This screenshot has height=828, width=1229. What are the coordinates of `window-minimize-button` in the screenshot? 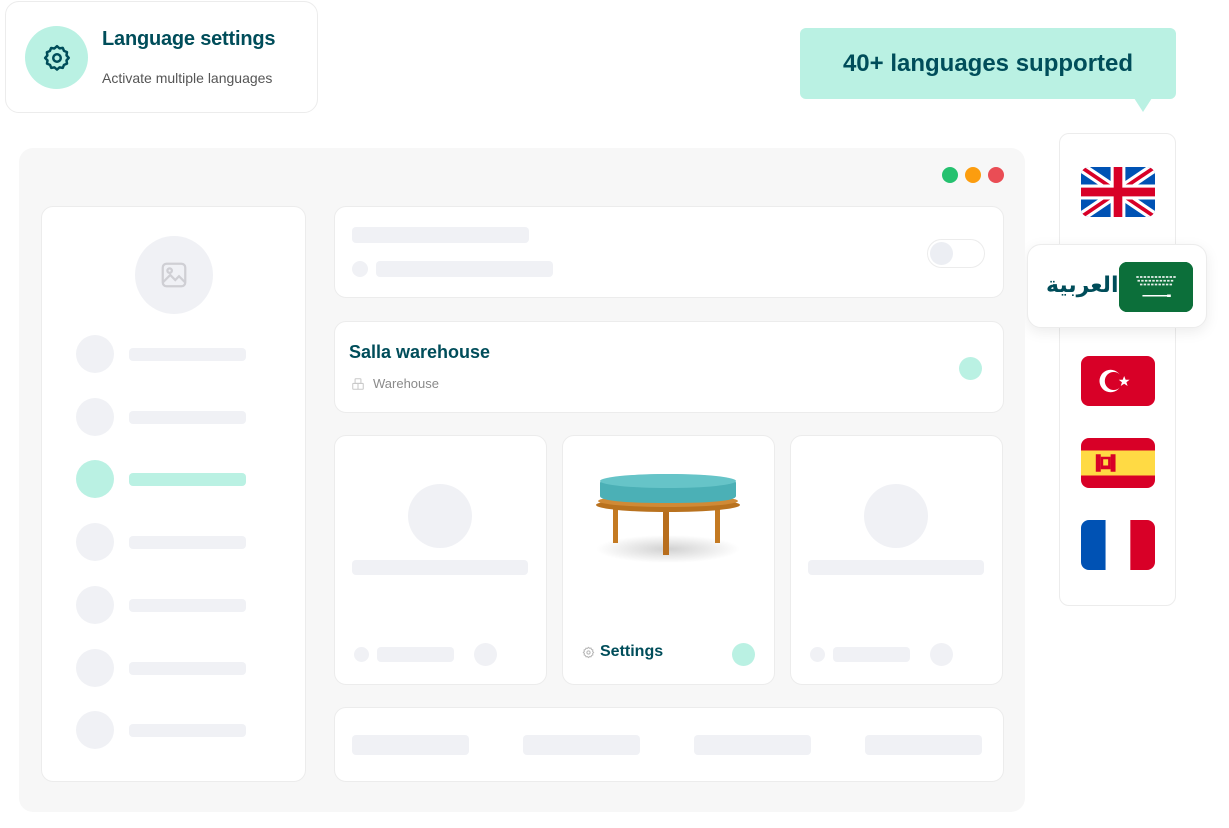 It's located at (973, 175).